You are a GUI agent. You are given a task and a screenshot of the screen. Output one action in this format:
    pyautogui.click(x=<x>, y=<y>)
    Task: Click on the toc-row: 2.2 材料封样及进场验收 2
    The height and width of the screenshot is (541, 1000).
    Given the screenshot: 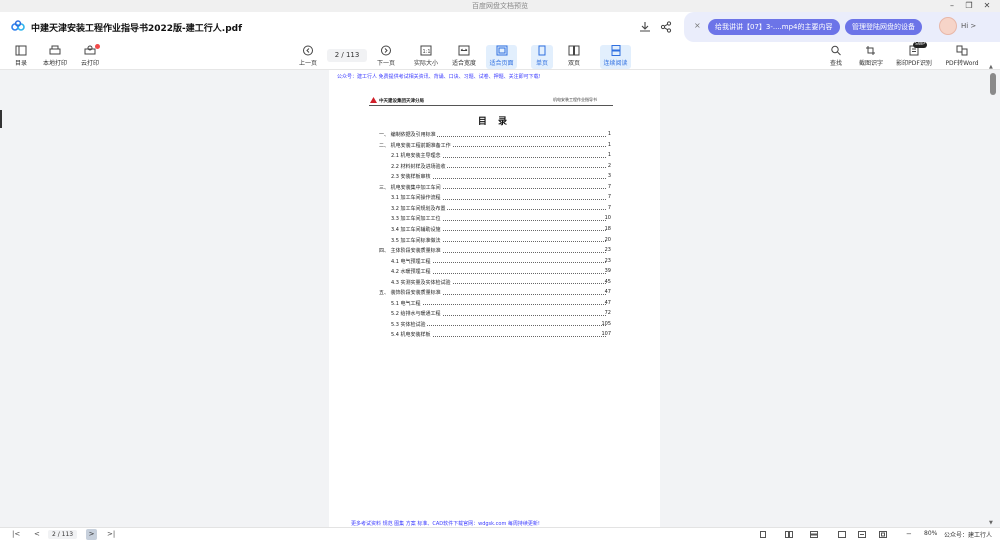 What is the action you would take?
    pyautogui.click(x=494, y=167)
    